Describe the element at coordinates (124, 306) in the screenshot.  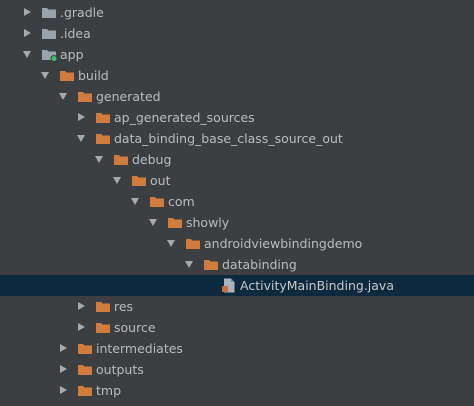
I see `tree-item-label: res` at that location.